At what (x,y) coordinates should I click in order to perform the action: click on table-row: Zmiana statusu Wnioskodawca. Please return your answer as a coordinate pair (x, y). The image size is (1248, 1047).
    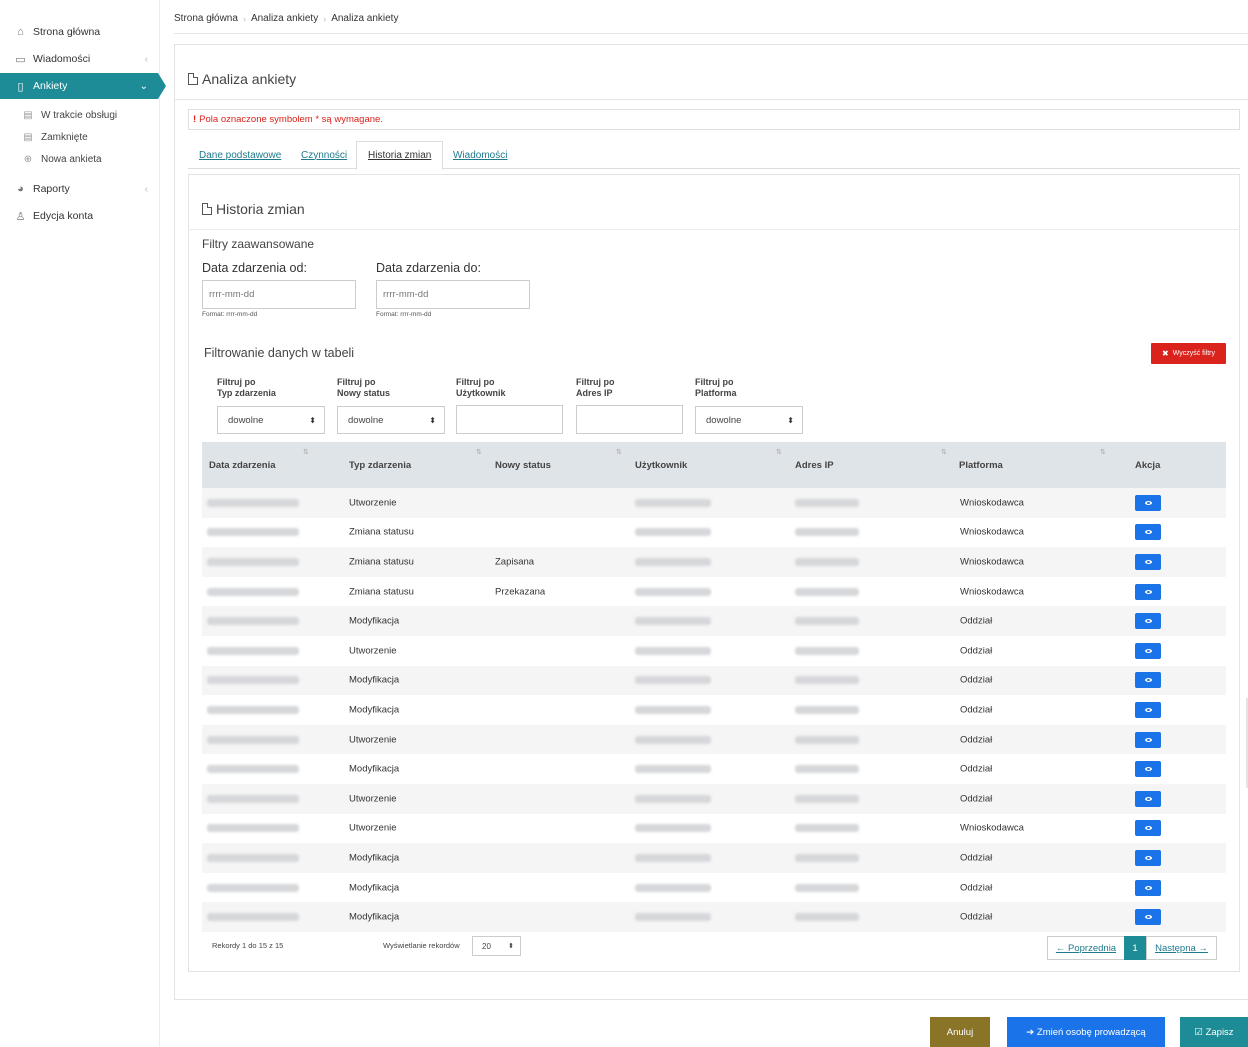
    Looking at the image, I should click on (714, 533).